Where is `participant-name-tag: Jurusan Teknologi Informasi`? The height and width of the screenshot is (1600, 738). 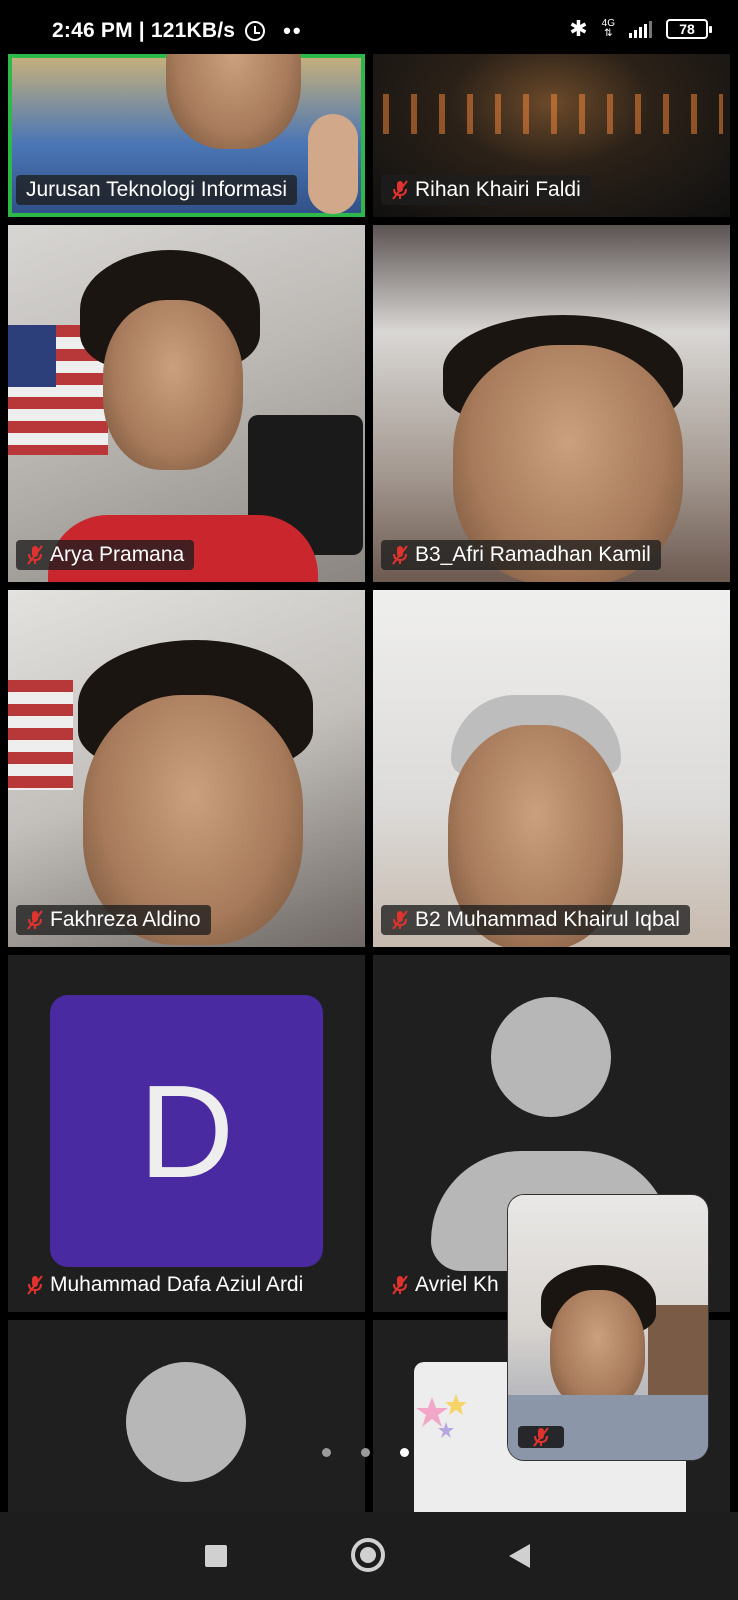 participant-name-tag: Jurusan Teknologi Informasi is located at coordinates (157, 190).